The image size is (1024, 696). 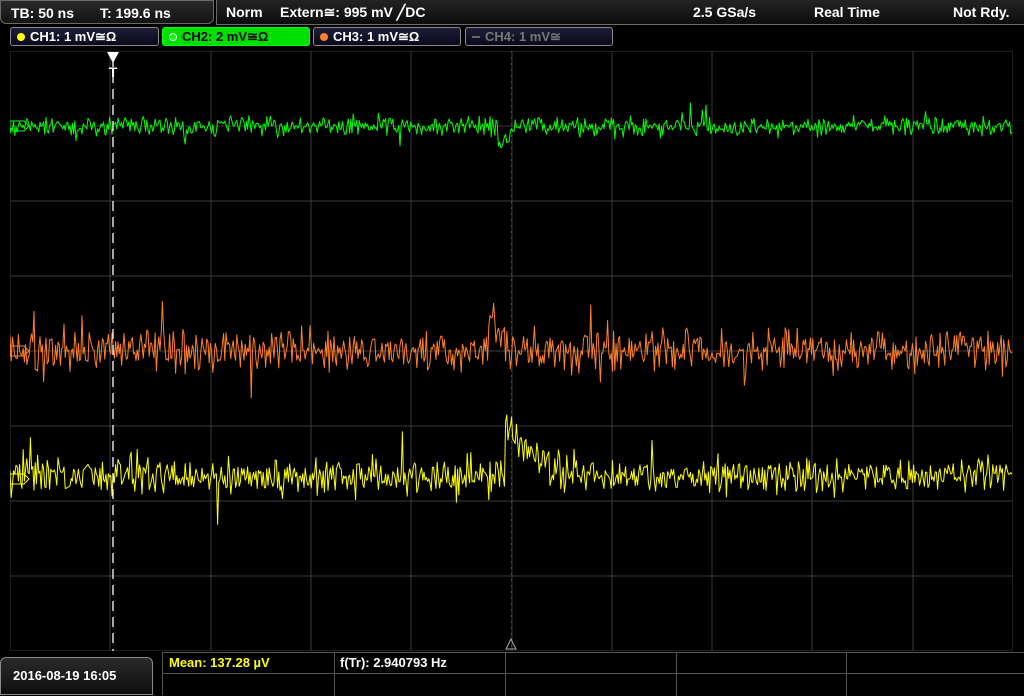 What do you see at coordinates (73, 36) in the screenshot?
I see `channel-1-label: CH1: 1 mV≅Ω` at bounding box center [73, 36].